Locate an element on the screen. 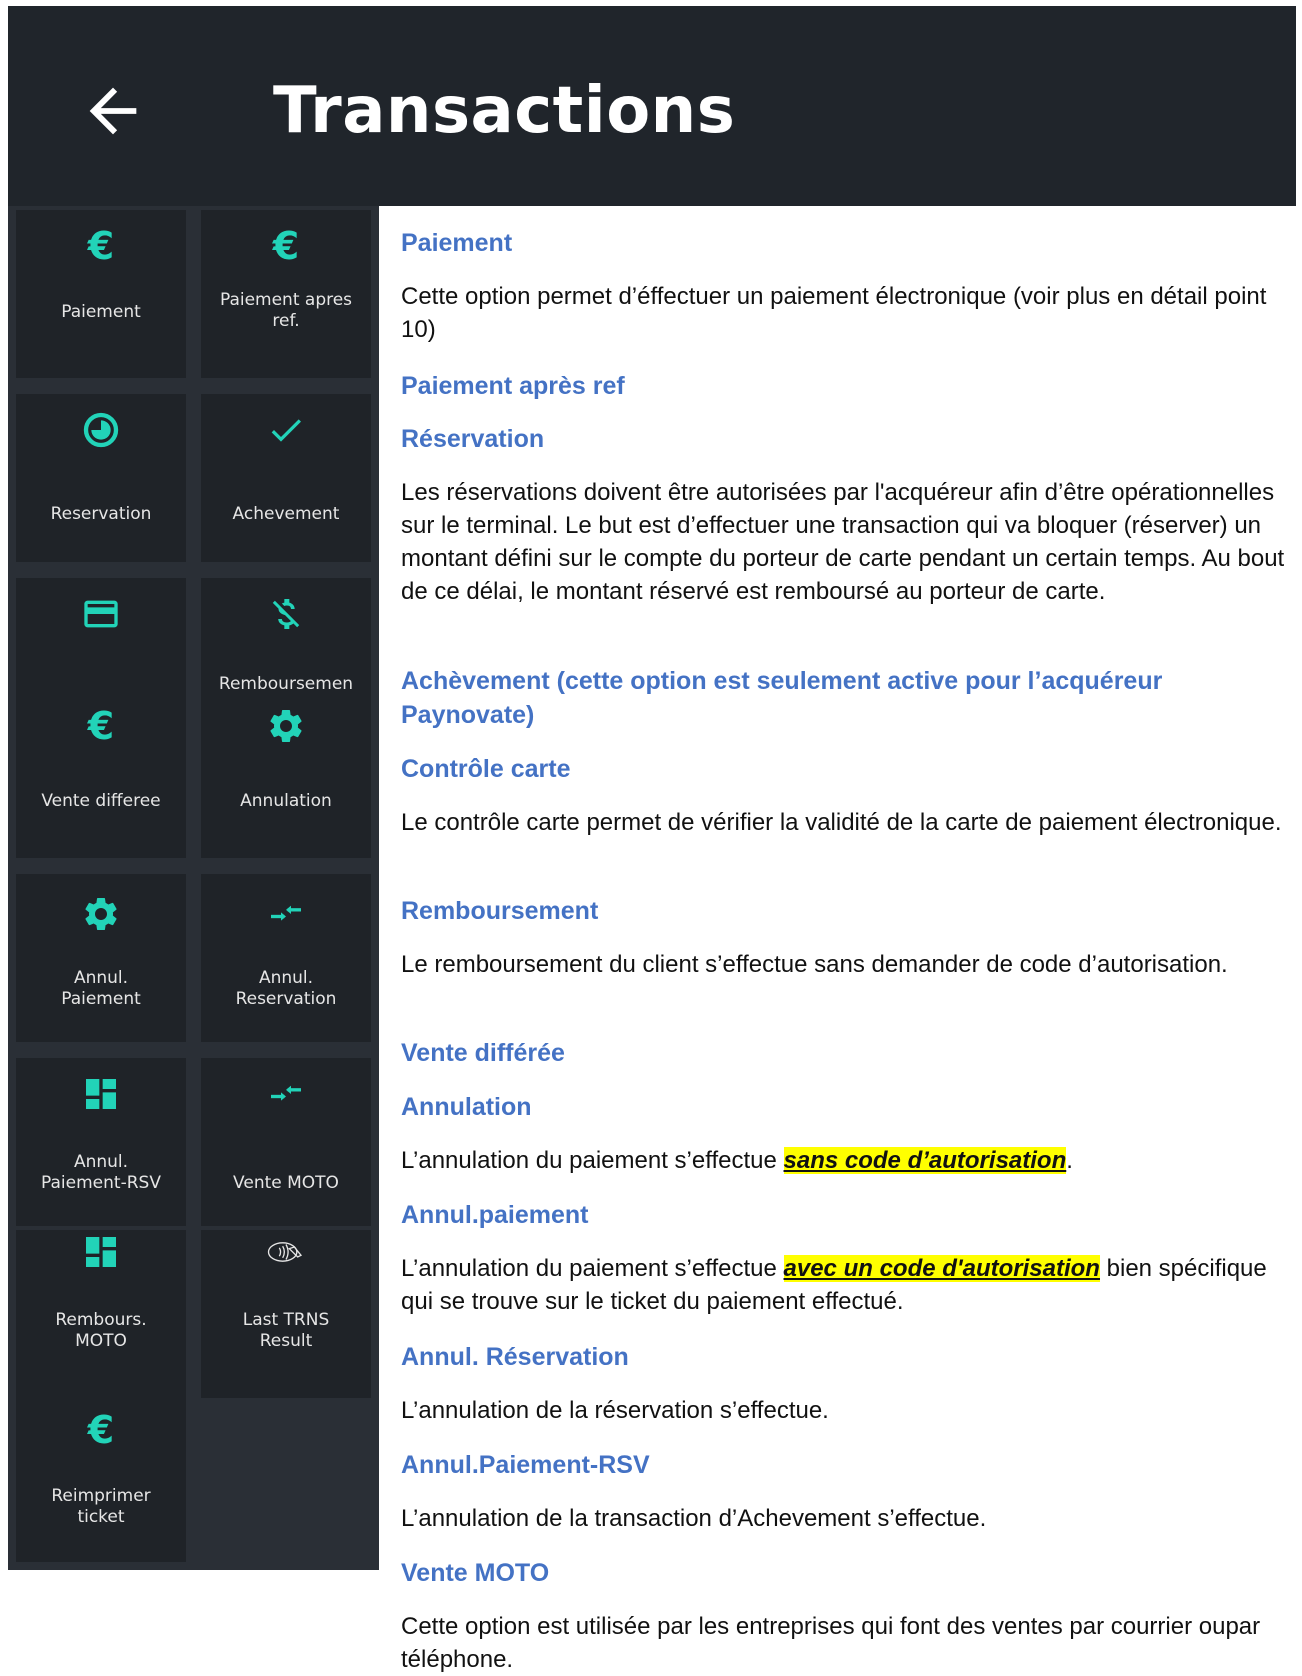  tile-reservation: Reservation is located at coordinates (101, 478).